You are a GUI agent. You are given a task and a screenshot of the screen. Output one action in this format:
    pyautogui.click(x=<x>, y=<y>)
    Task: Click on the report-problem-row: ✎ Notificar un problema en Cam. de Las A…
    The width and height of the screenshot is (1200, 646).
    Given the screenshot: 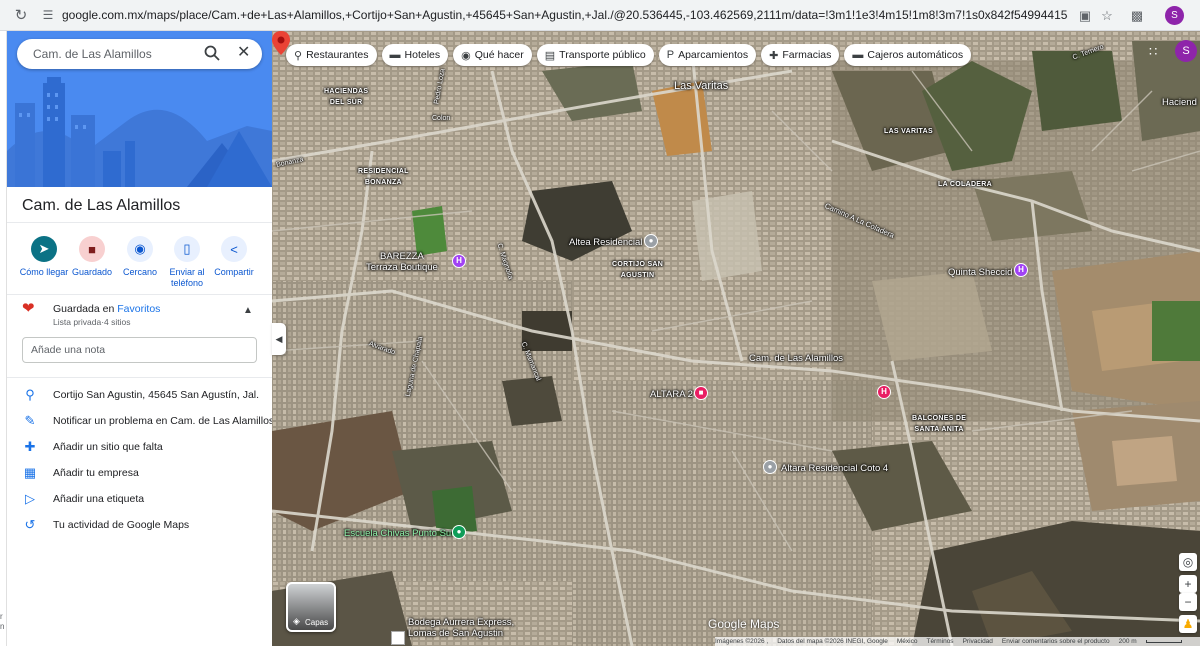 What is the action you would take?
    pyautogui.click(x=139, y=422)
    